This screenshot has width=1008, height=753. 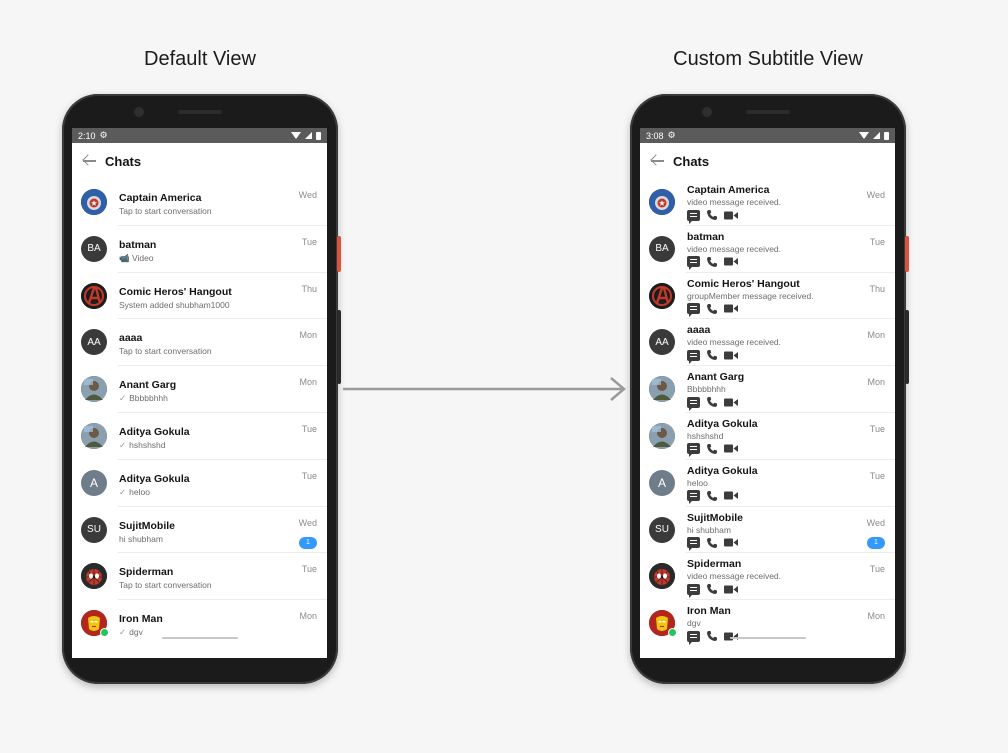 I want to click on battery-icon, so click(x=886, y=135).